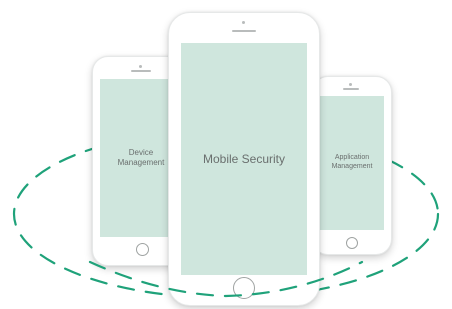 The height and width of the screenshot is (309, 452). Describe the element at coordinates (226, 279) in the screenshot. I see `orbit-ellipse-front` at that location.